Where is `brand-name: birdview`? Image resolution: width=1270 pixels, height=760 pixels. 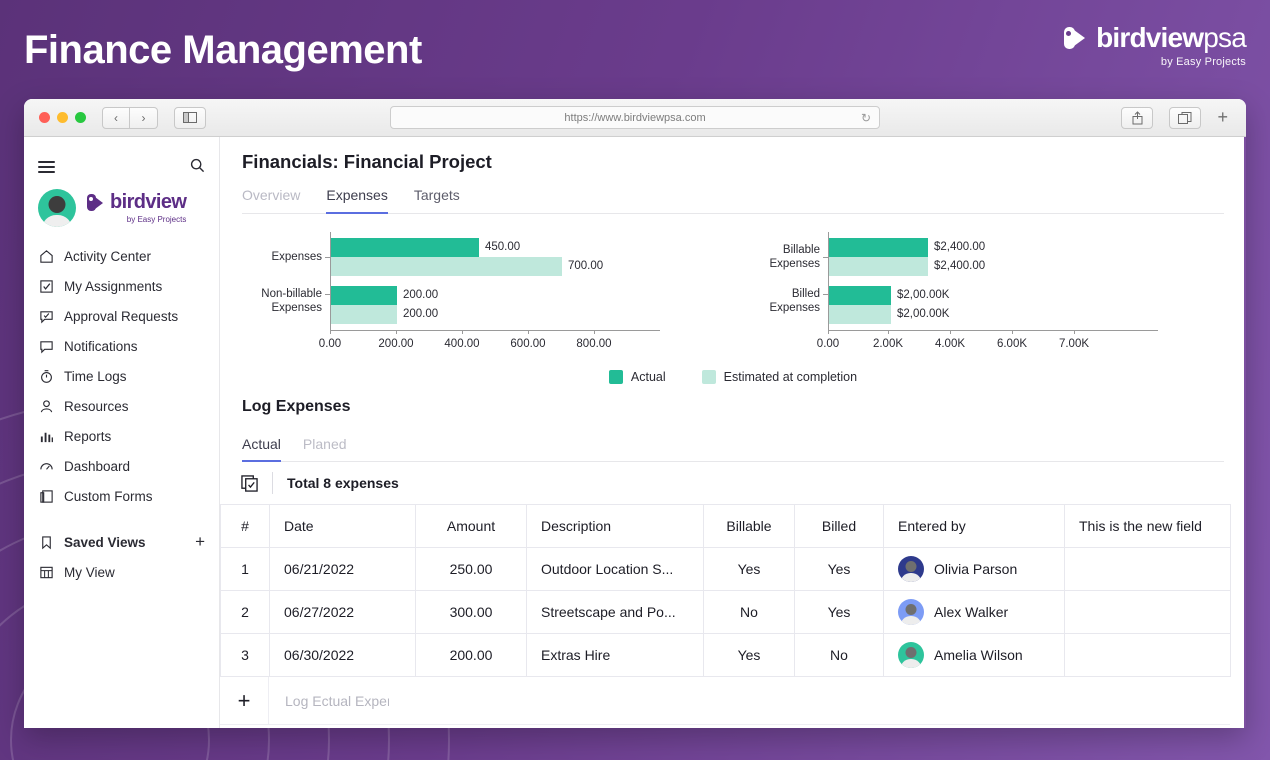 brand-name: birdview is located at coordinates (1150, 37).